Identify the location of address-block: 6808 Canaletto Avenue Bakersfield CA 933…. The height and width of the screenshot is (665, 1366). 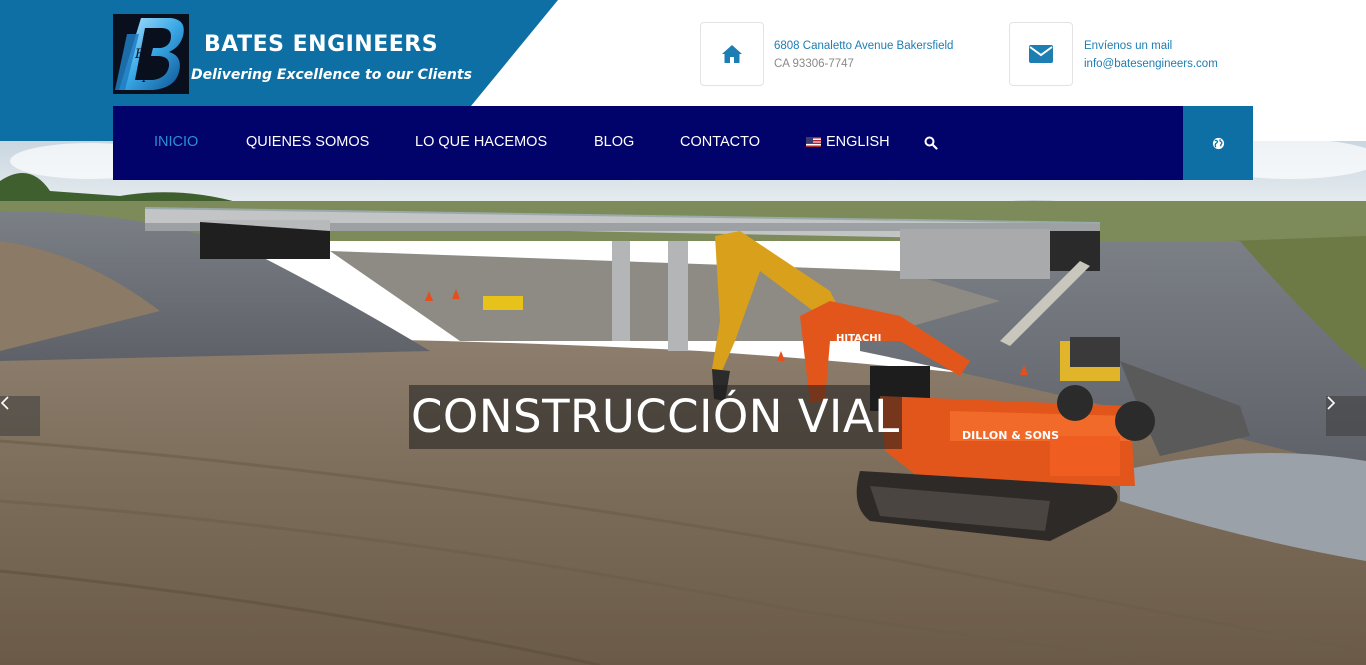
(863, 55).